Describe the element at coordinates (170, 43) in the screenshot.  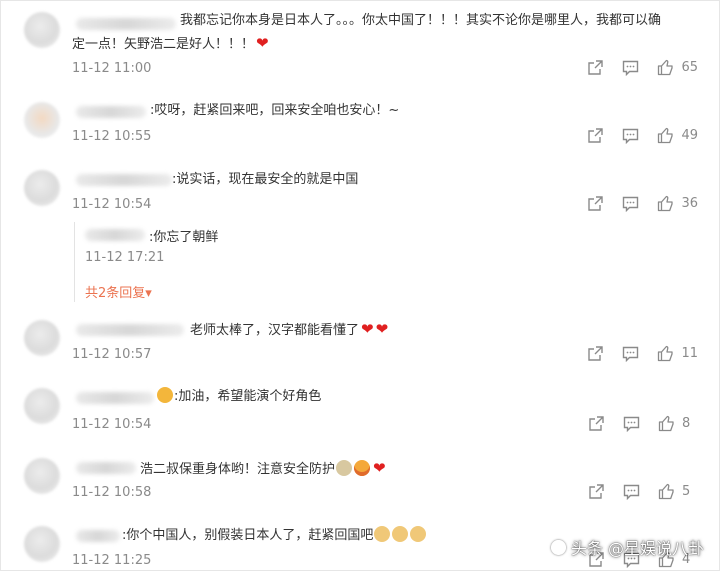
I see `comment-text-line2: 定一点！矢野浩二是好人！！！ ❤` at that location.